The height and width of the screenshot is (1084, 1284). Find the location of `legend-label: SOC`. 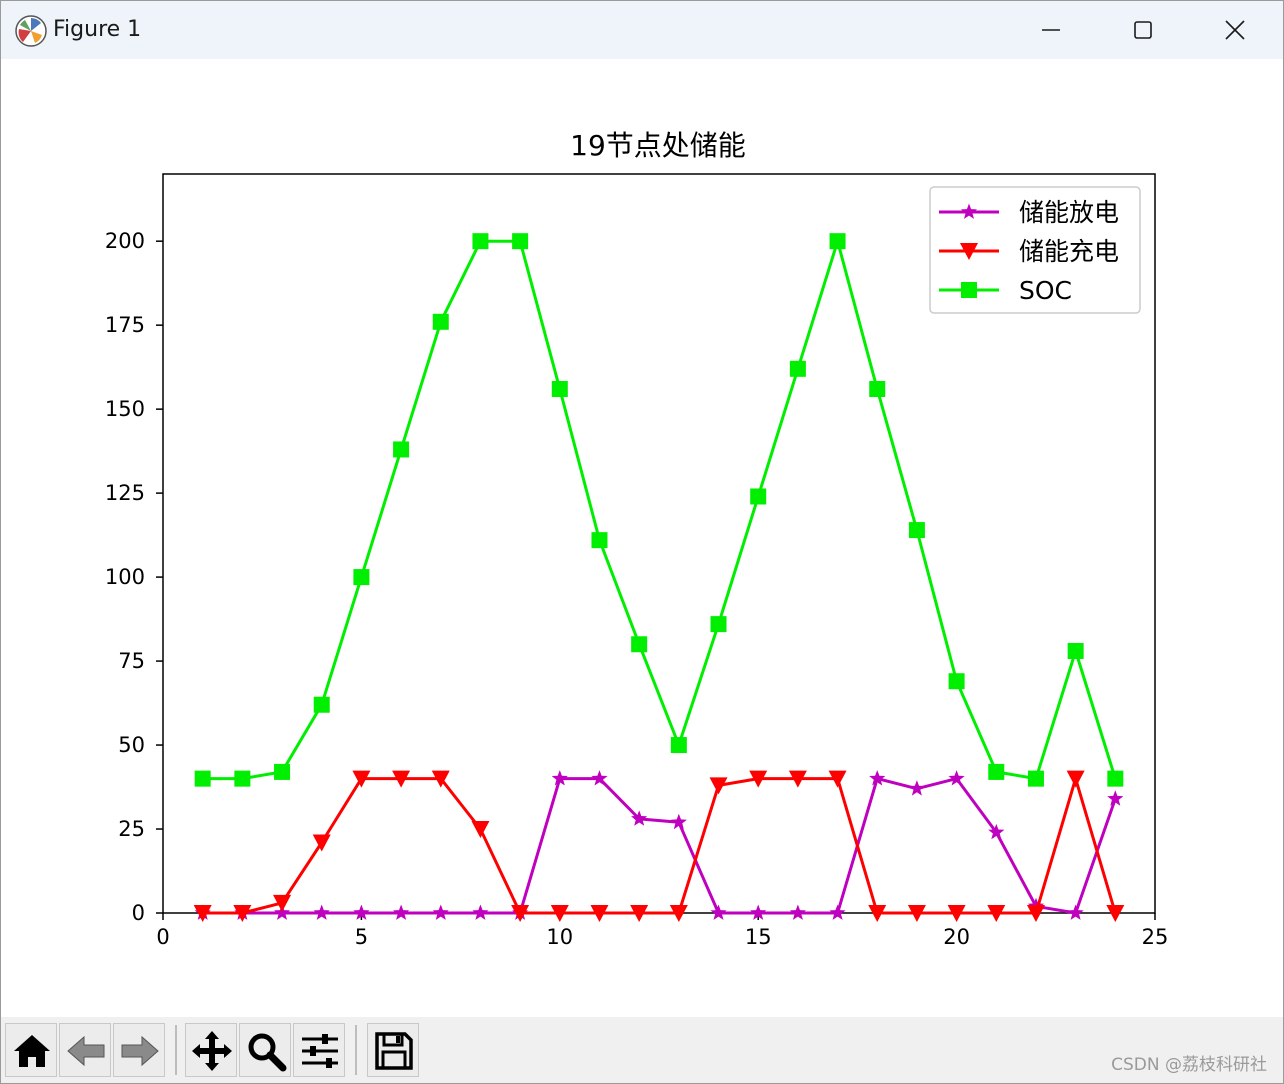

legend-label: SOC is located at coordinates (1045, 290).